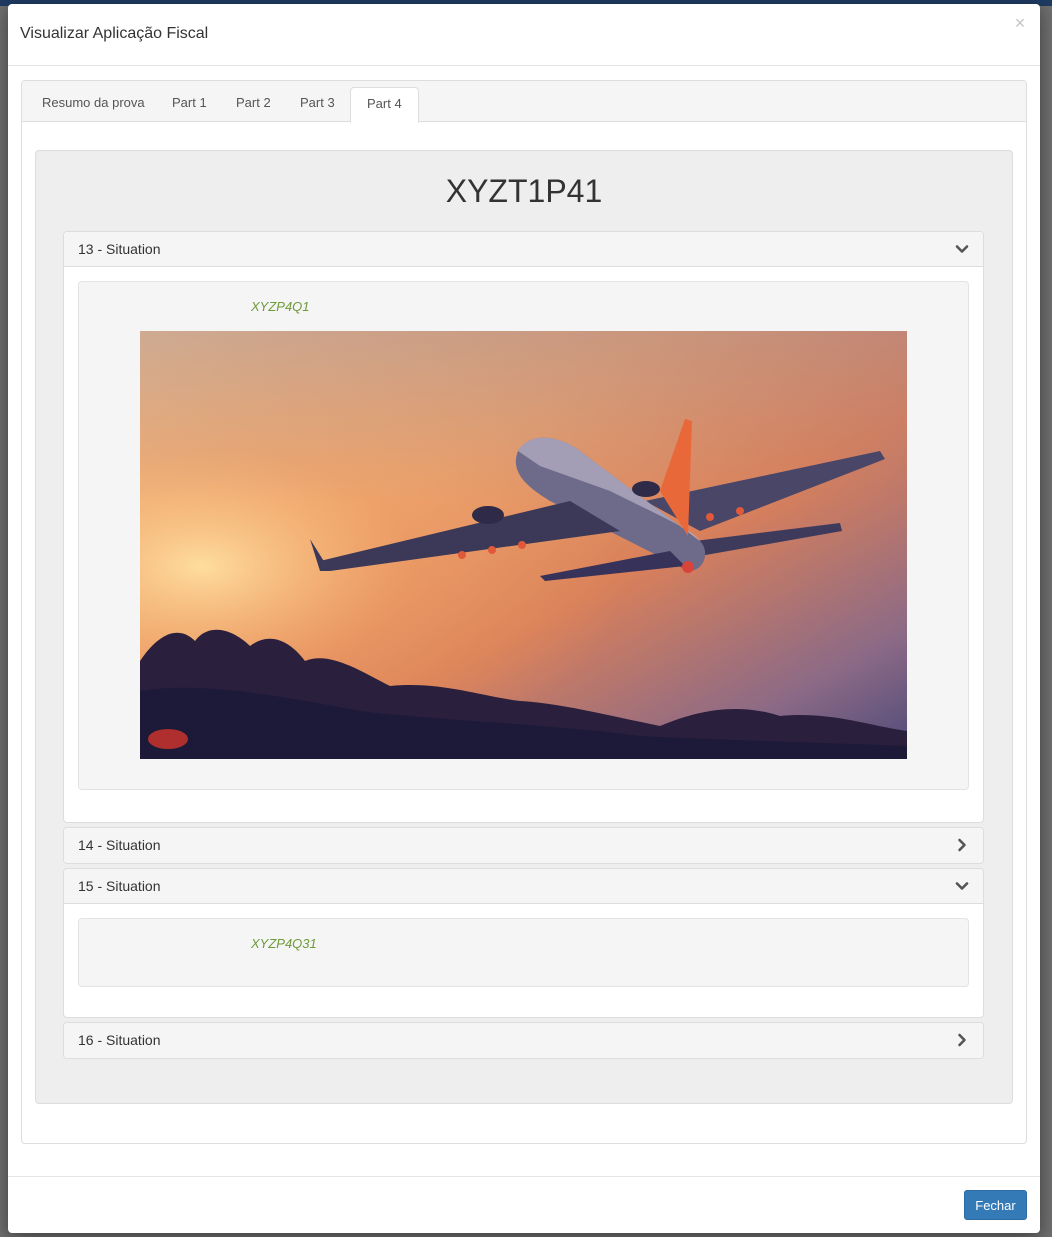  Describe the element at coordinates (119, 1040) in the screenshot. I see `question-title: 16 - Situation` at that location.